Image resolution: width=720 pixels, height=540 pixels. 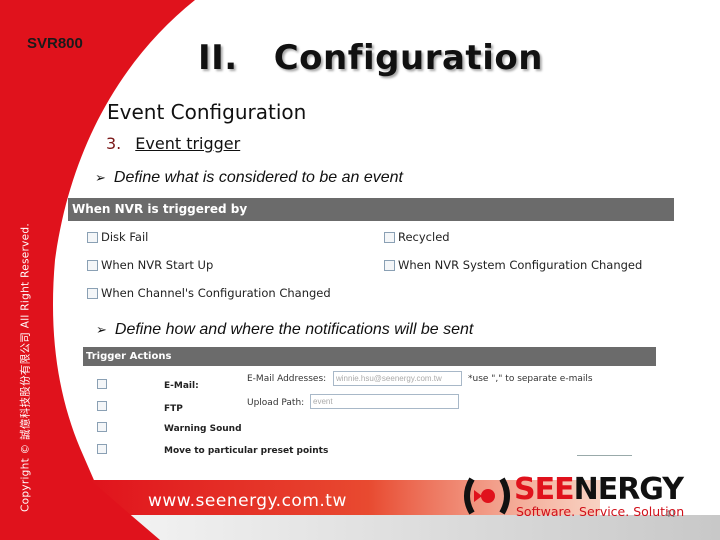 I want to click on page-title: II. Configuration, so click(x=370, y=58).